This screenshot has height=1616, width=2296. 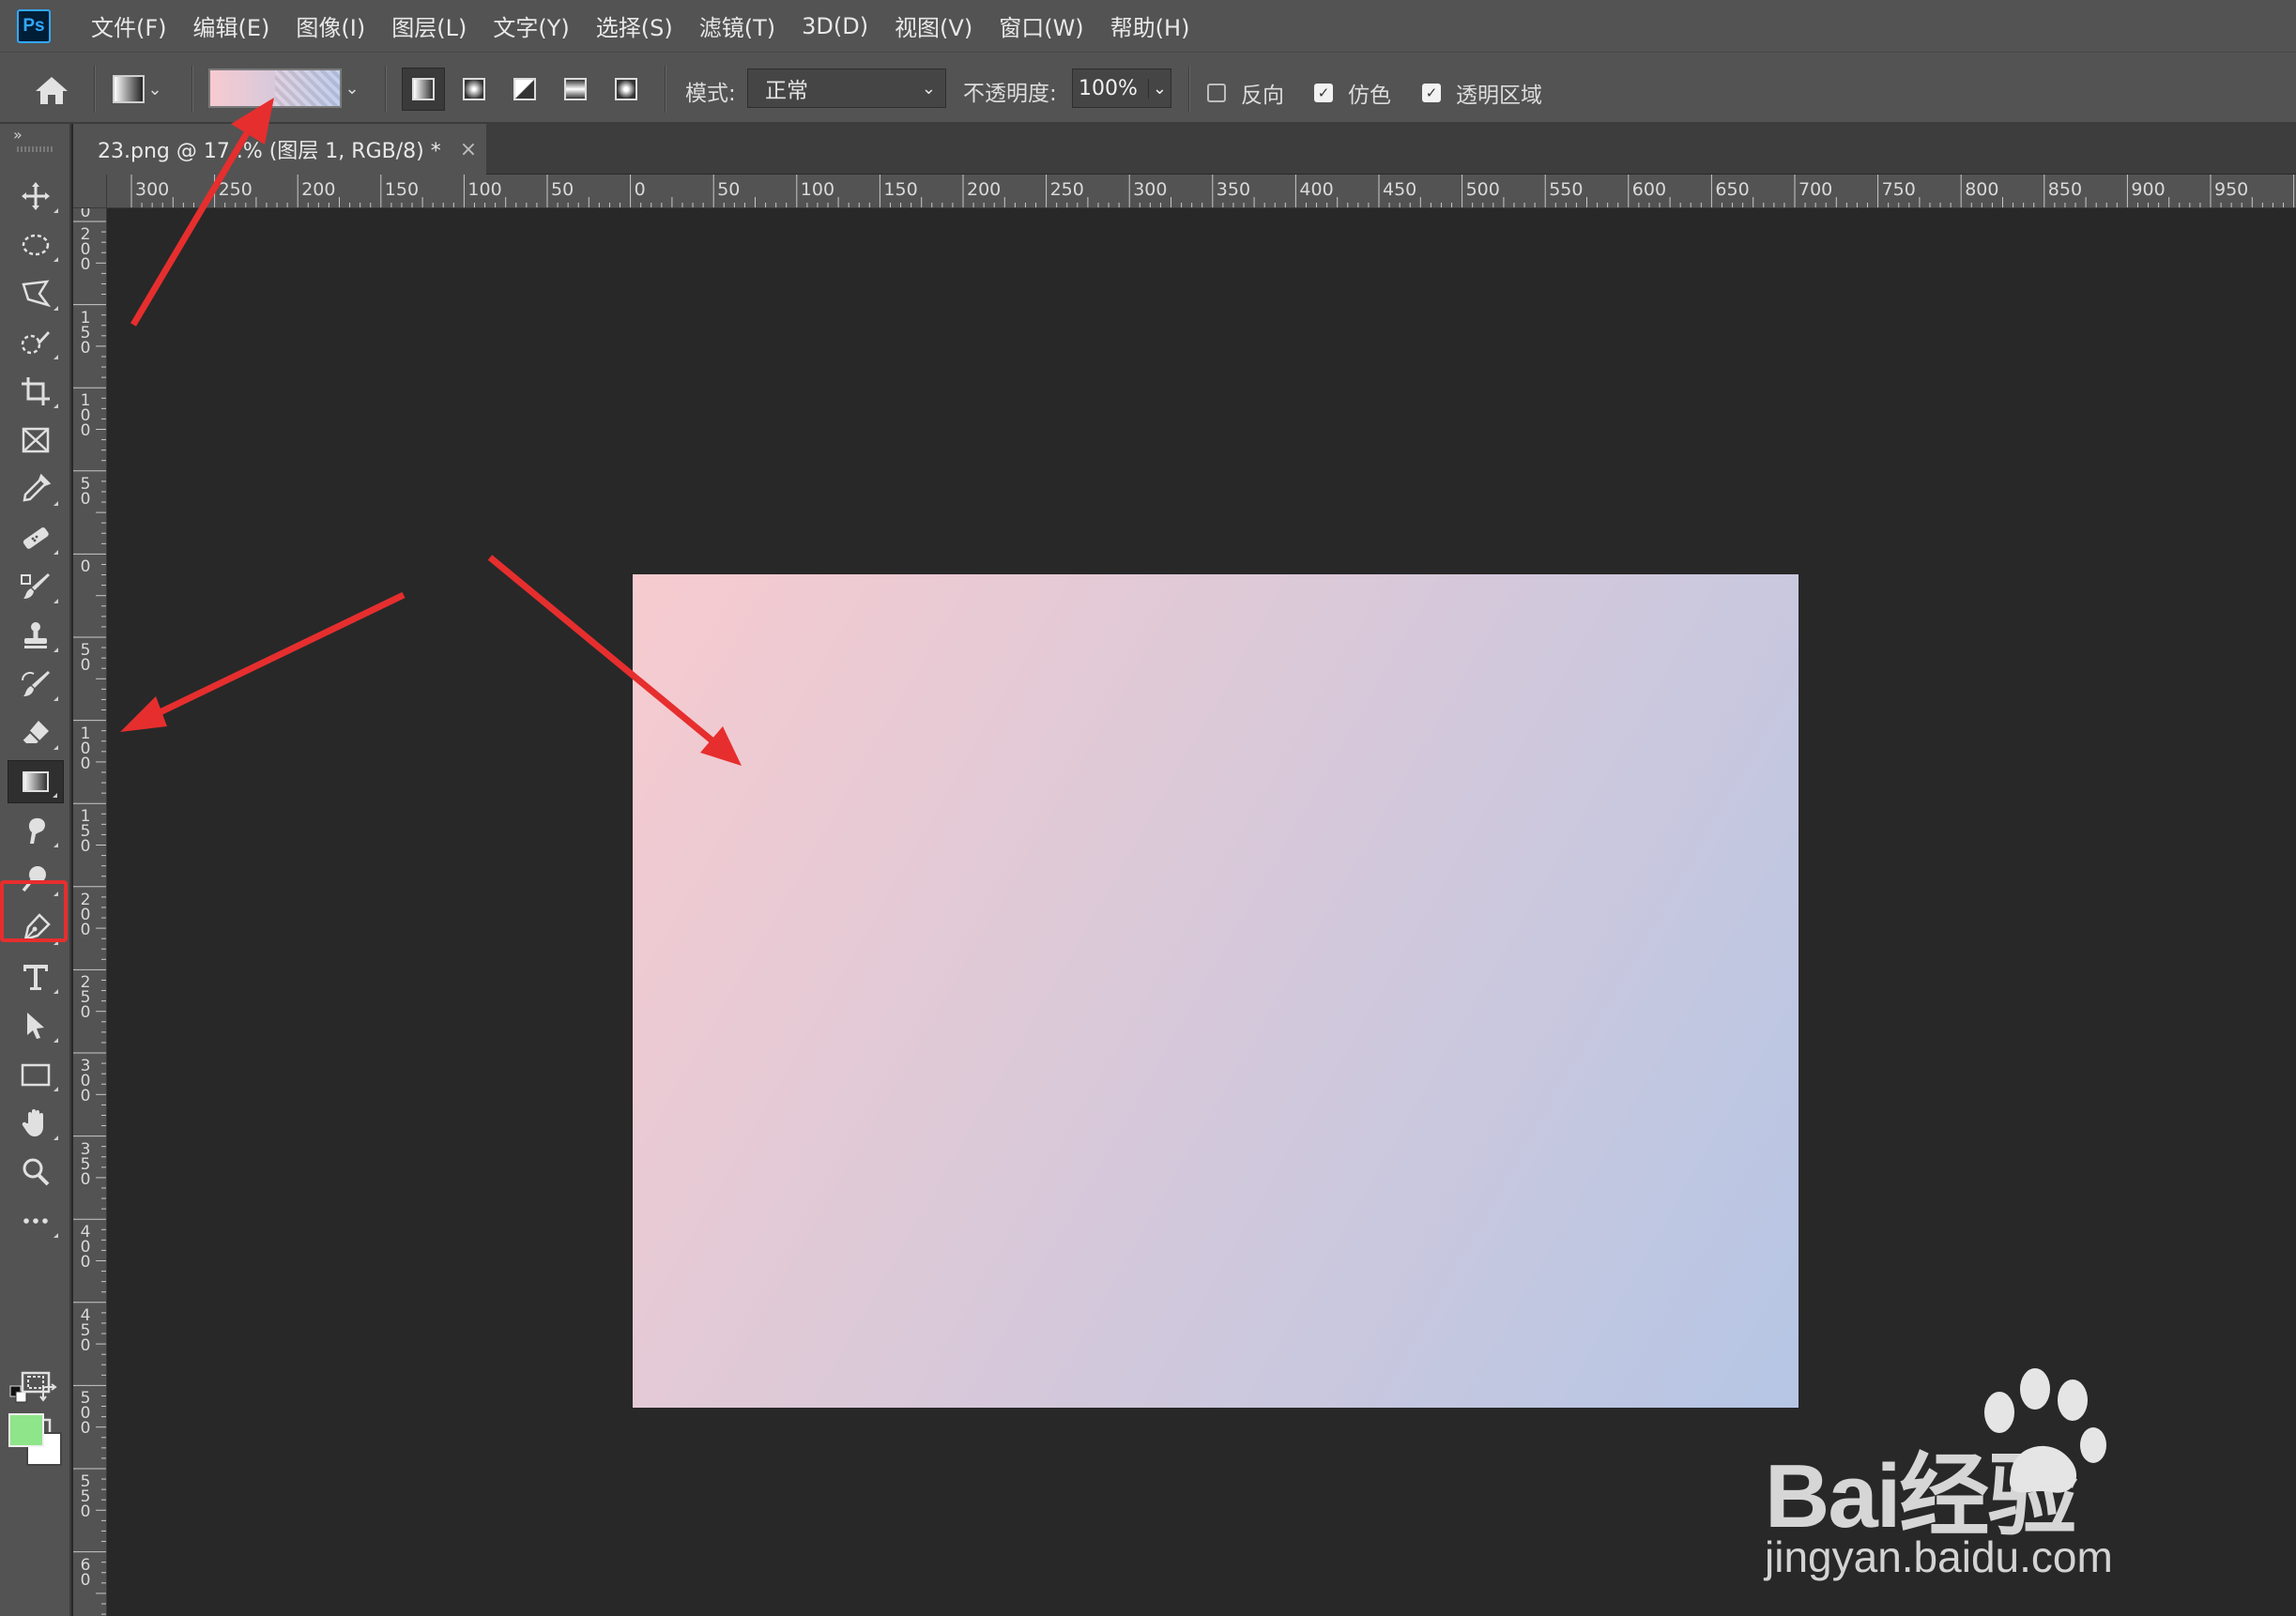 What do you see at coordinates (1369, 96) in the screenshot?
I see `dither-label: 仿色` at bounding box center [1369, 96].